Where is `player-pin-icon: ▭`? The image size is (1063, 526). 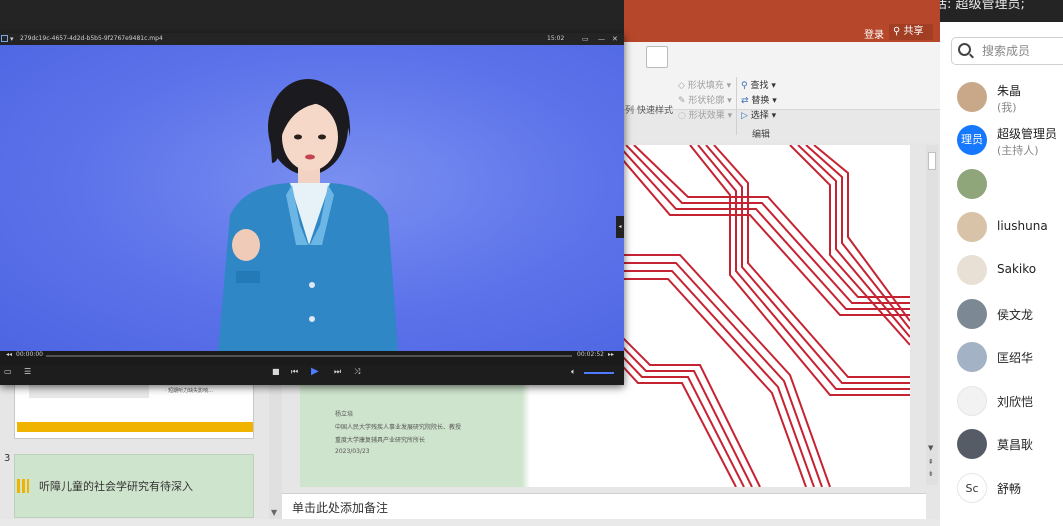 player-pin-icon: ▭ is located at coordinates (585, 39).